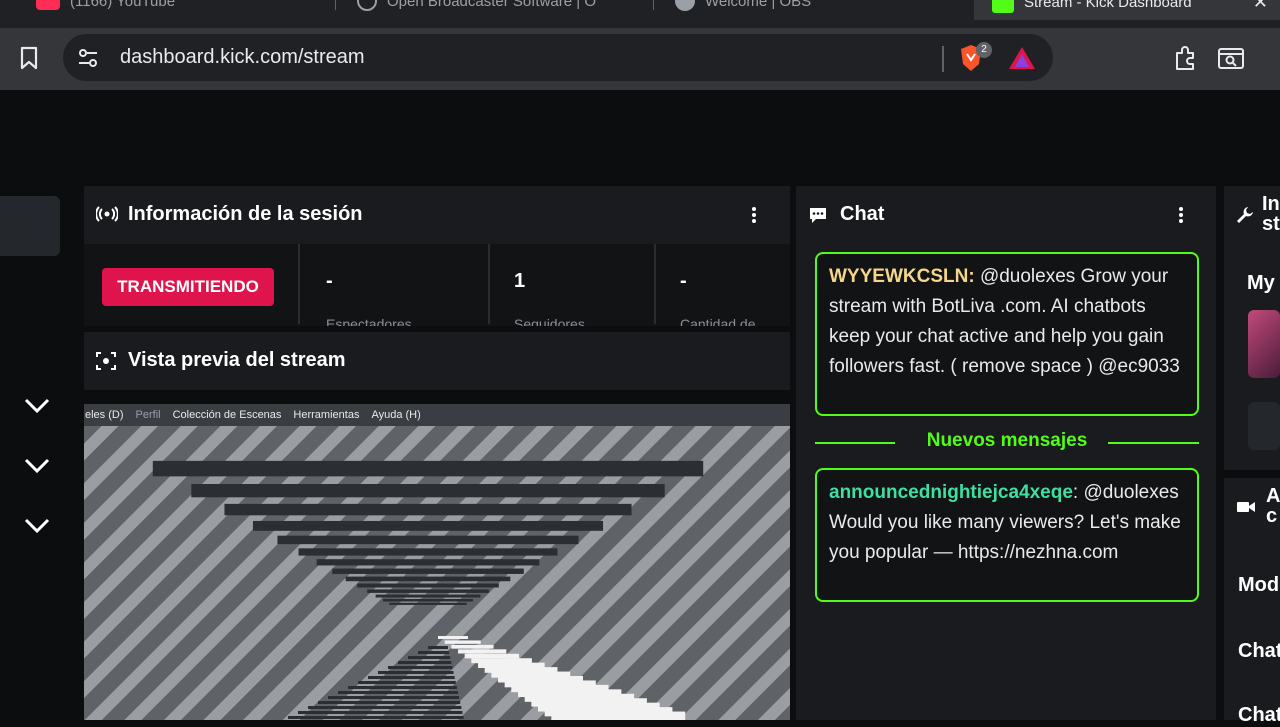 The height and width of the screenshot is (727, 1280). What do you see at coordinates (326, 415) in the screenshot?
I see `obs-menu-item: Herramientas` at bounding box center [326, 415].